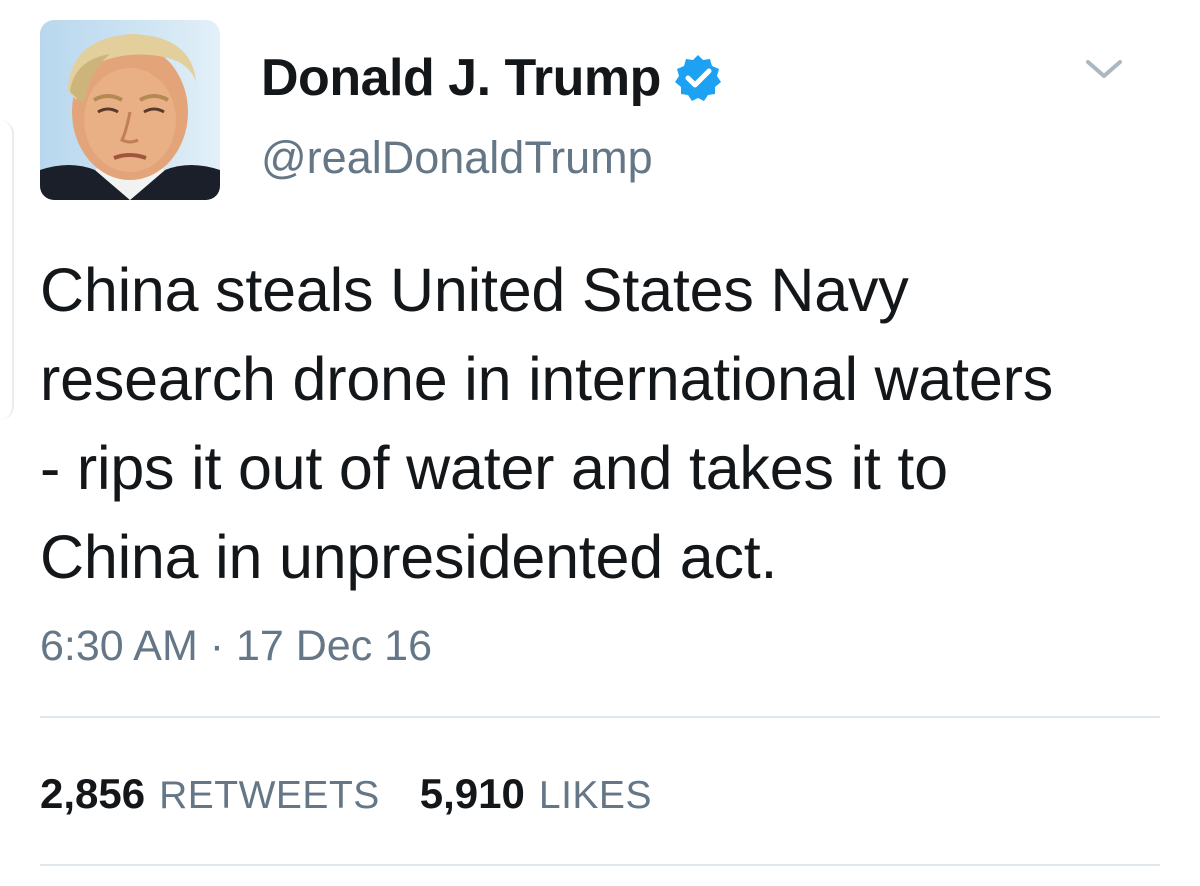 The image size is (1200, 886). I want to click on tweet-menu-button, so click(1104, 69).